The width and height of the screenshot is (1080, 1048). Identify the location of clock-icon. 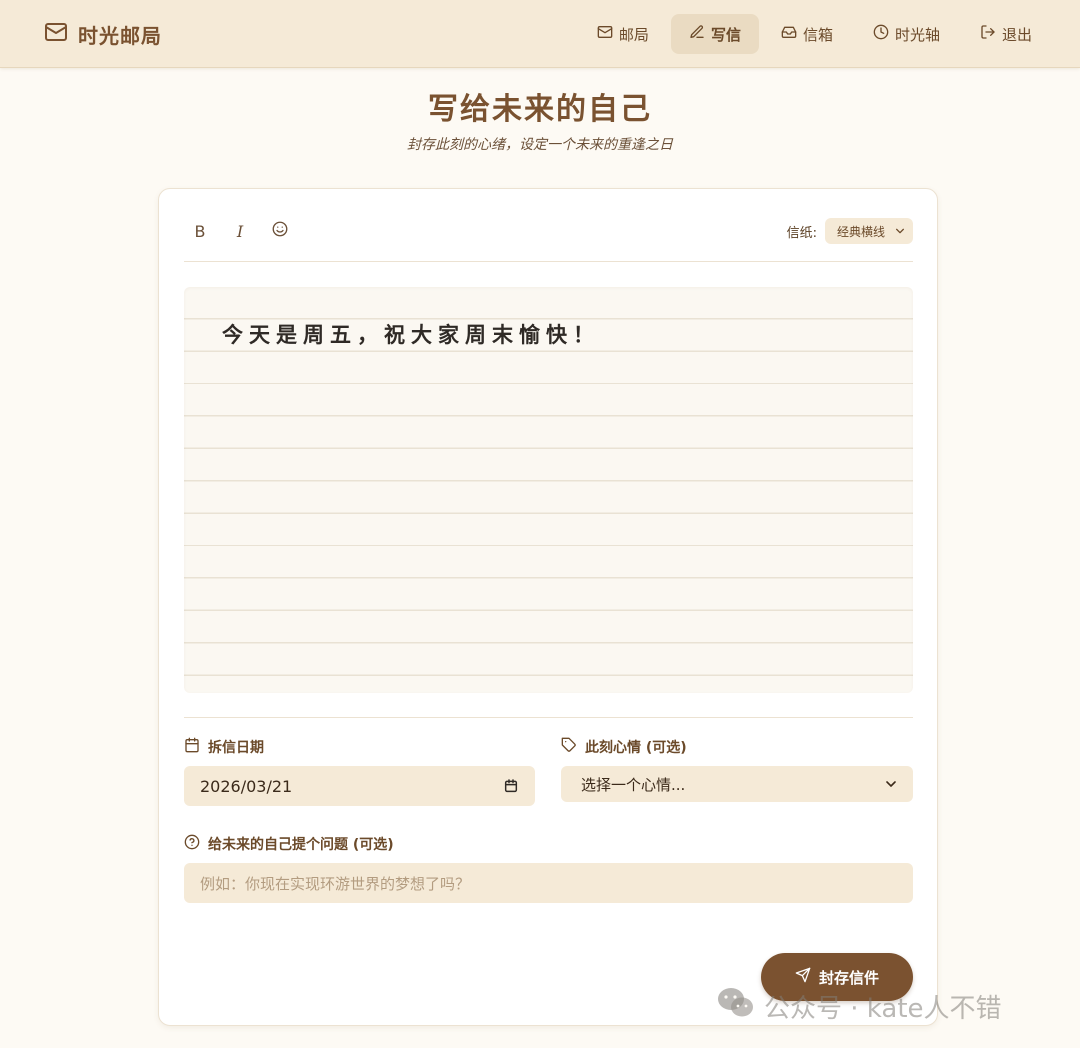
(881, 34).